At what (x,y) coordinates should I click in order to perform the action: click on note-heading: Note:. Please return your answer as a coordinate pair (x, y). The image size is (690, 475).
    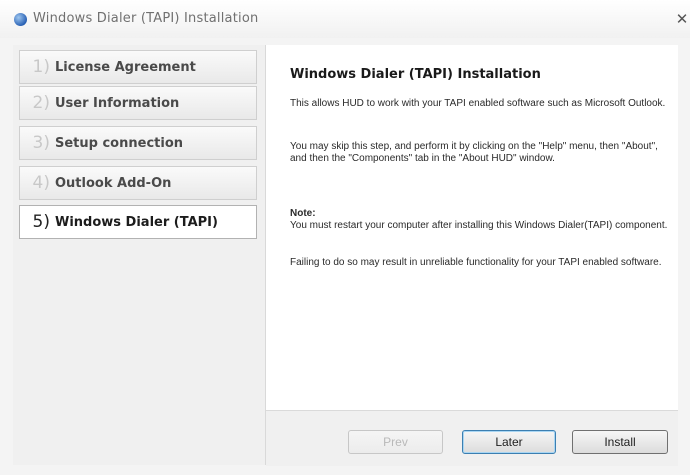
    Looking at the image, I should click on (303, 213).